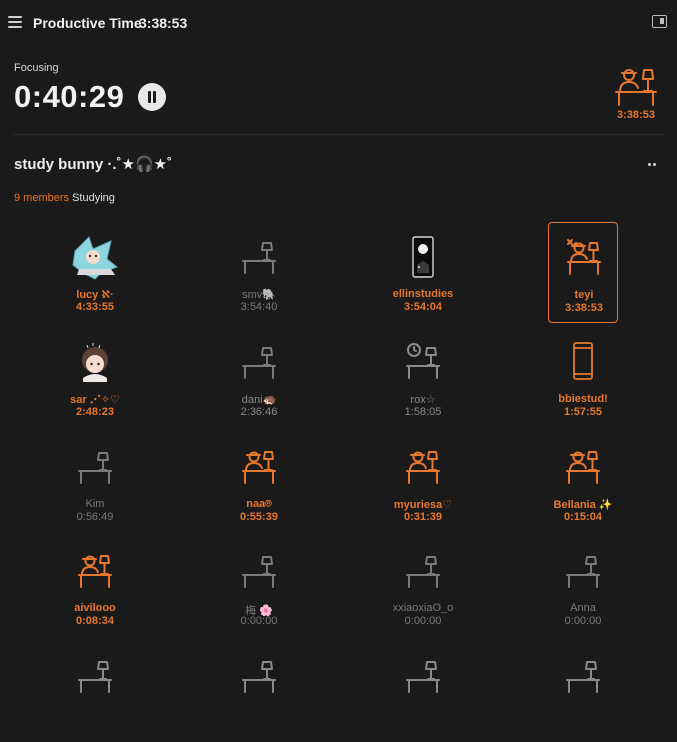 Image resolution: width=677 pixels, height=742 pixels. Describe the element at coordinates (423, 608) in the screenshot. I see `member-name: xxiaoxiaO_o` at that location.